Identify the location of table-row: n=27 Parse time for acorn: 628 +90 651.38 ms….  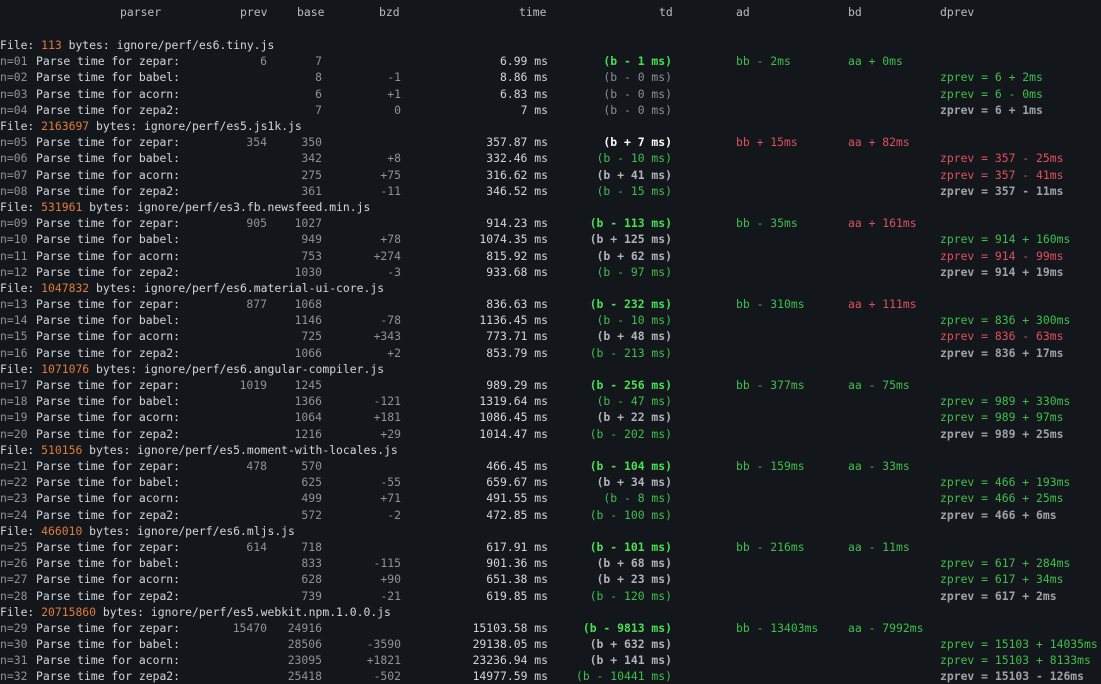
(550, 579).